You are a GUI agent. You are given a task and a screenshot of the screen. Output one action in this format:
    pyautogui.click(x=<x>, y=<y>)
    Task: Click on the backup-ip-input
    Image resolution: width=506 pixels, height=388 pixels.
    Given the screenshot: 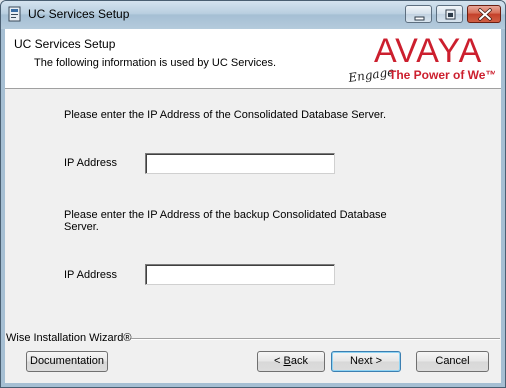 What is the action you would take?
    pyautogui.click(x=240, y=274)
    